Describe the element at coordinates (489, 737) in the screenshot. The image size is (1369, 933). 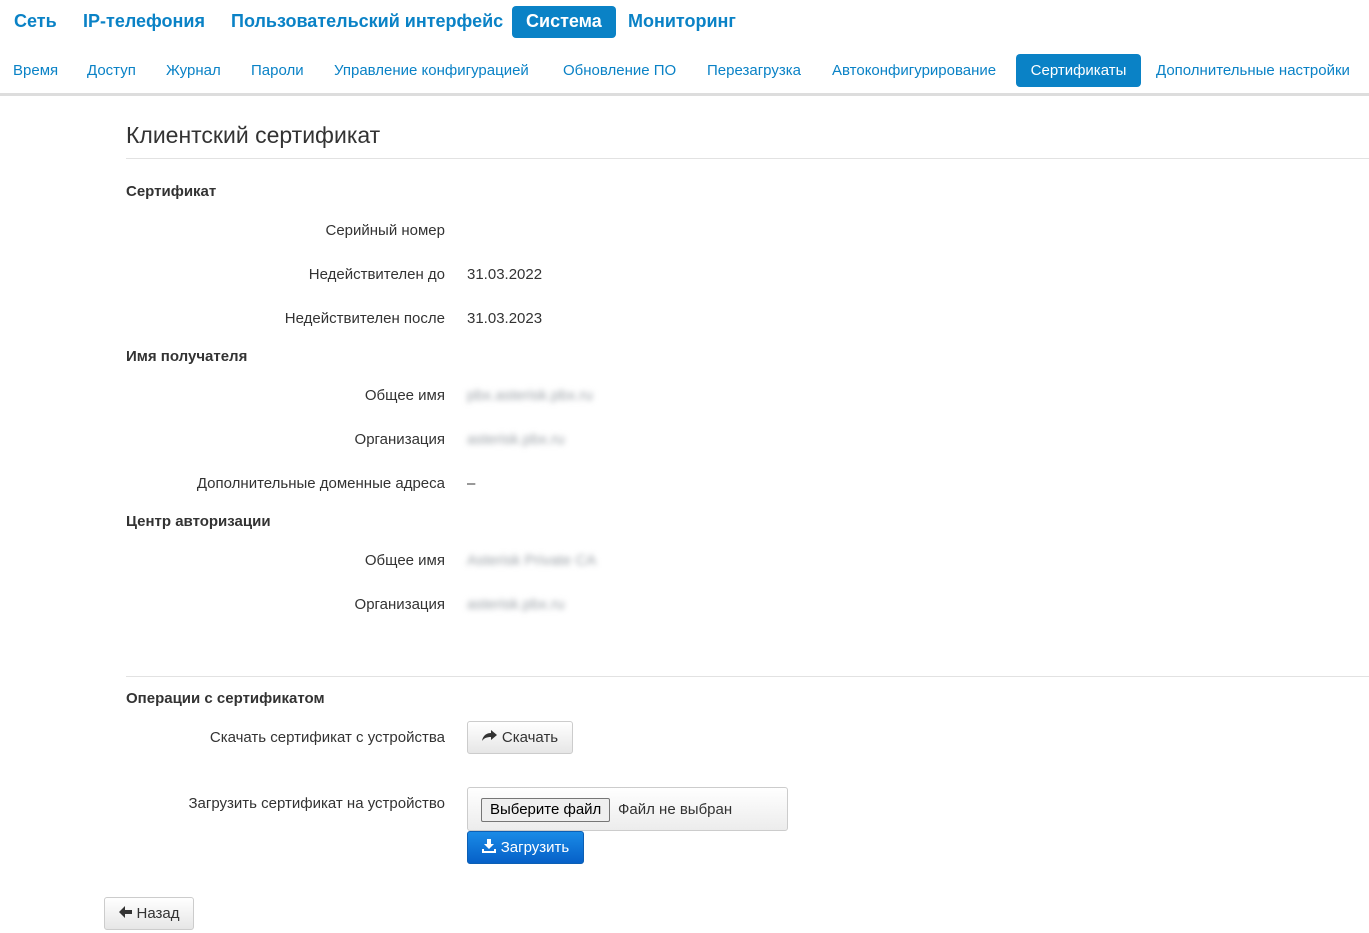
I see `share-arrow-icon` at that location.